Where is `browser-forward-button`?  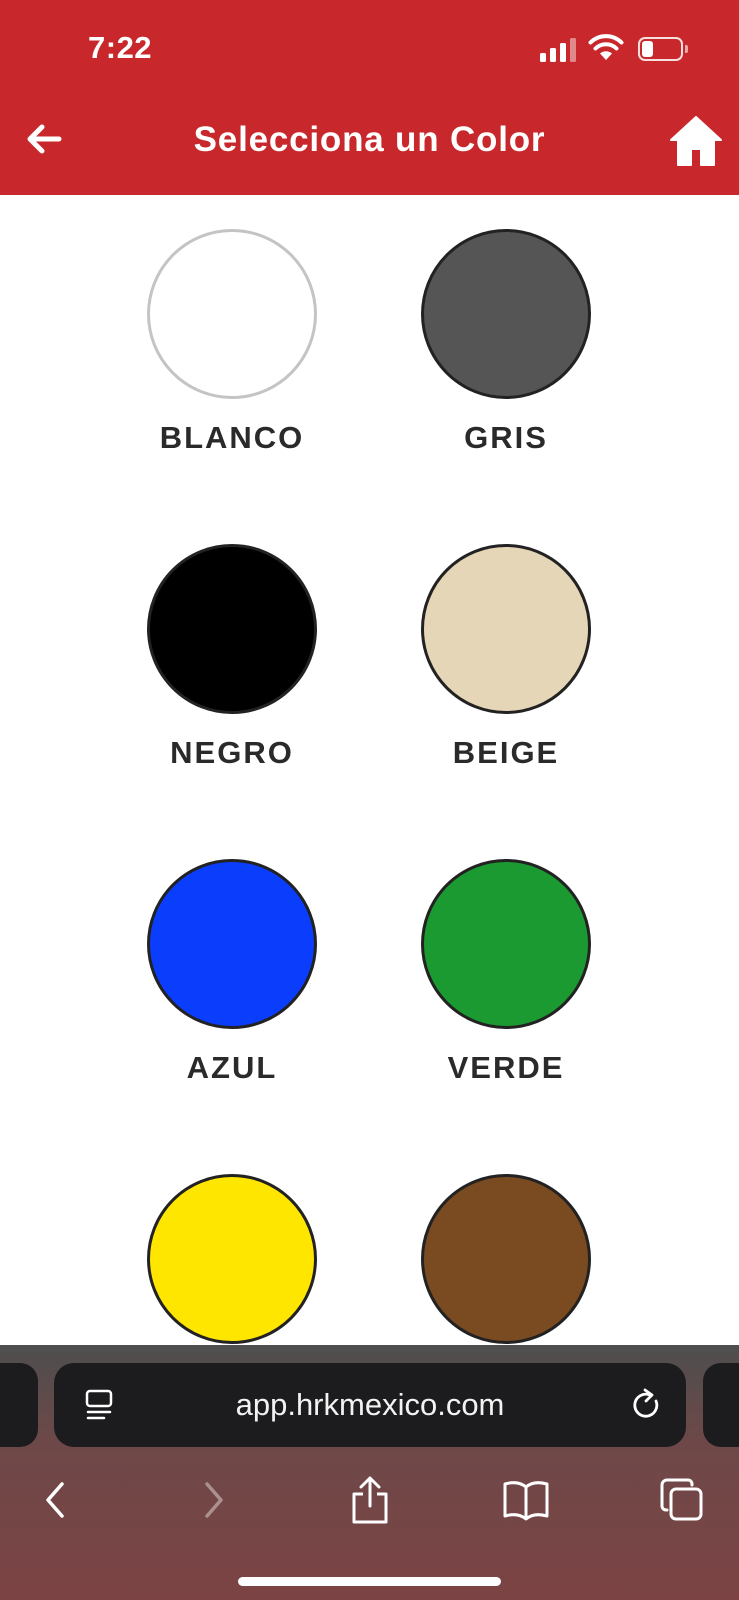 browser-forward-button is located at coordinates (214, 1500).